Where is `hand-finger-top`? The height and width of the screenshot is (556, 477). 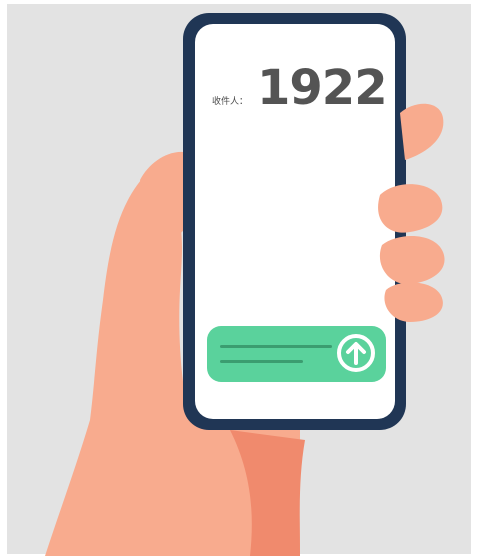 hand-finger-top is located at coordinates (422, 131).